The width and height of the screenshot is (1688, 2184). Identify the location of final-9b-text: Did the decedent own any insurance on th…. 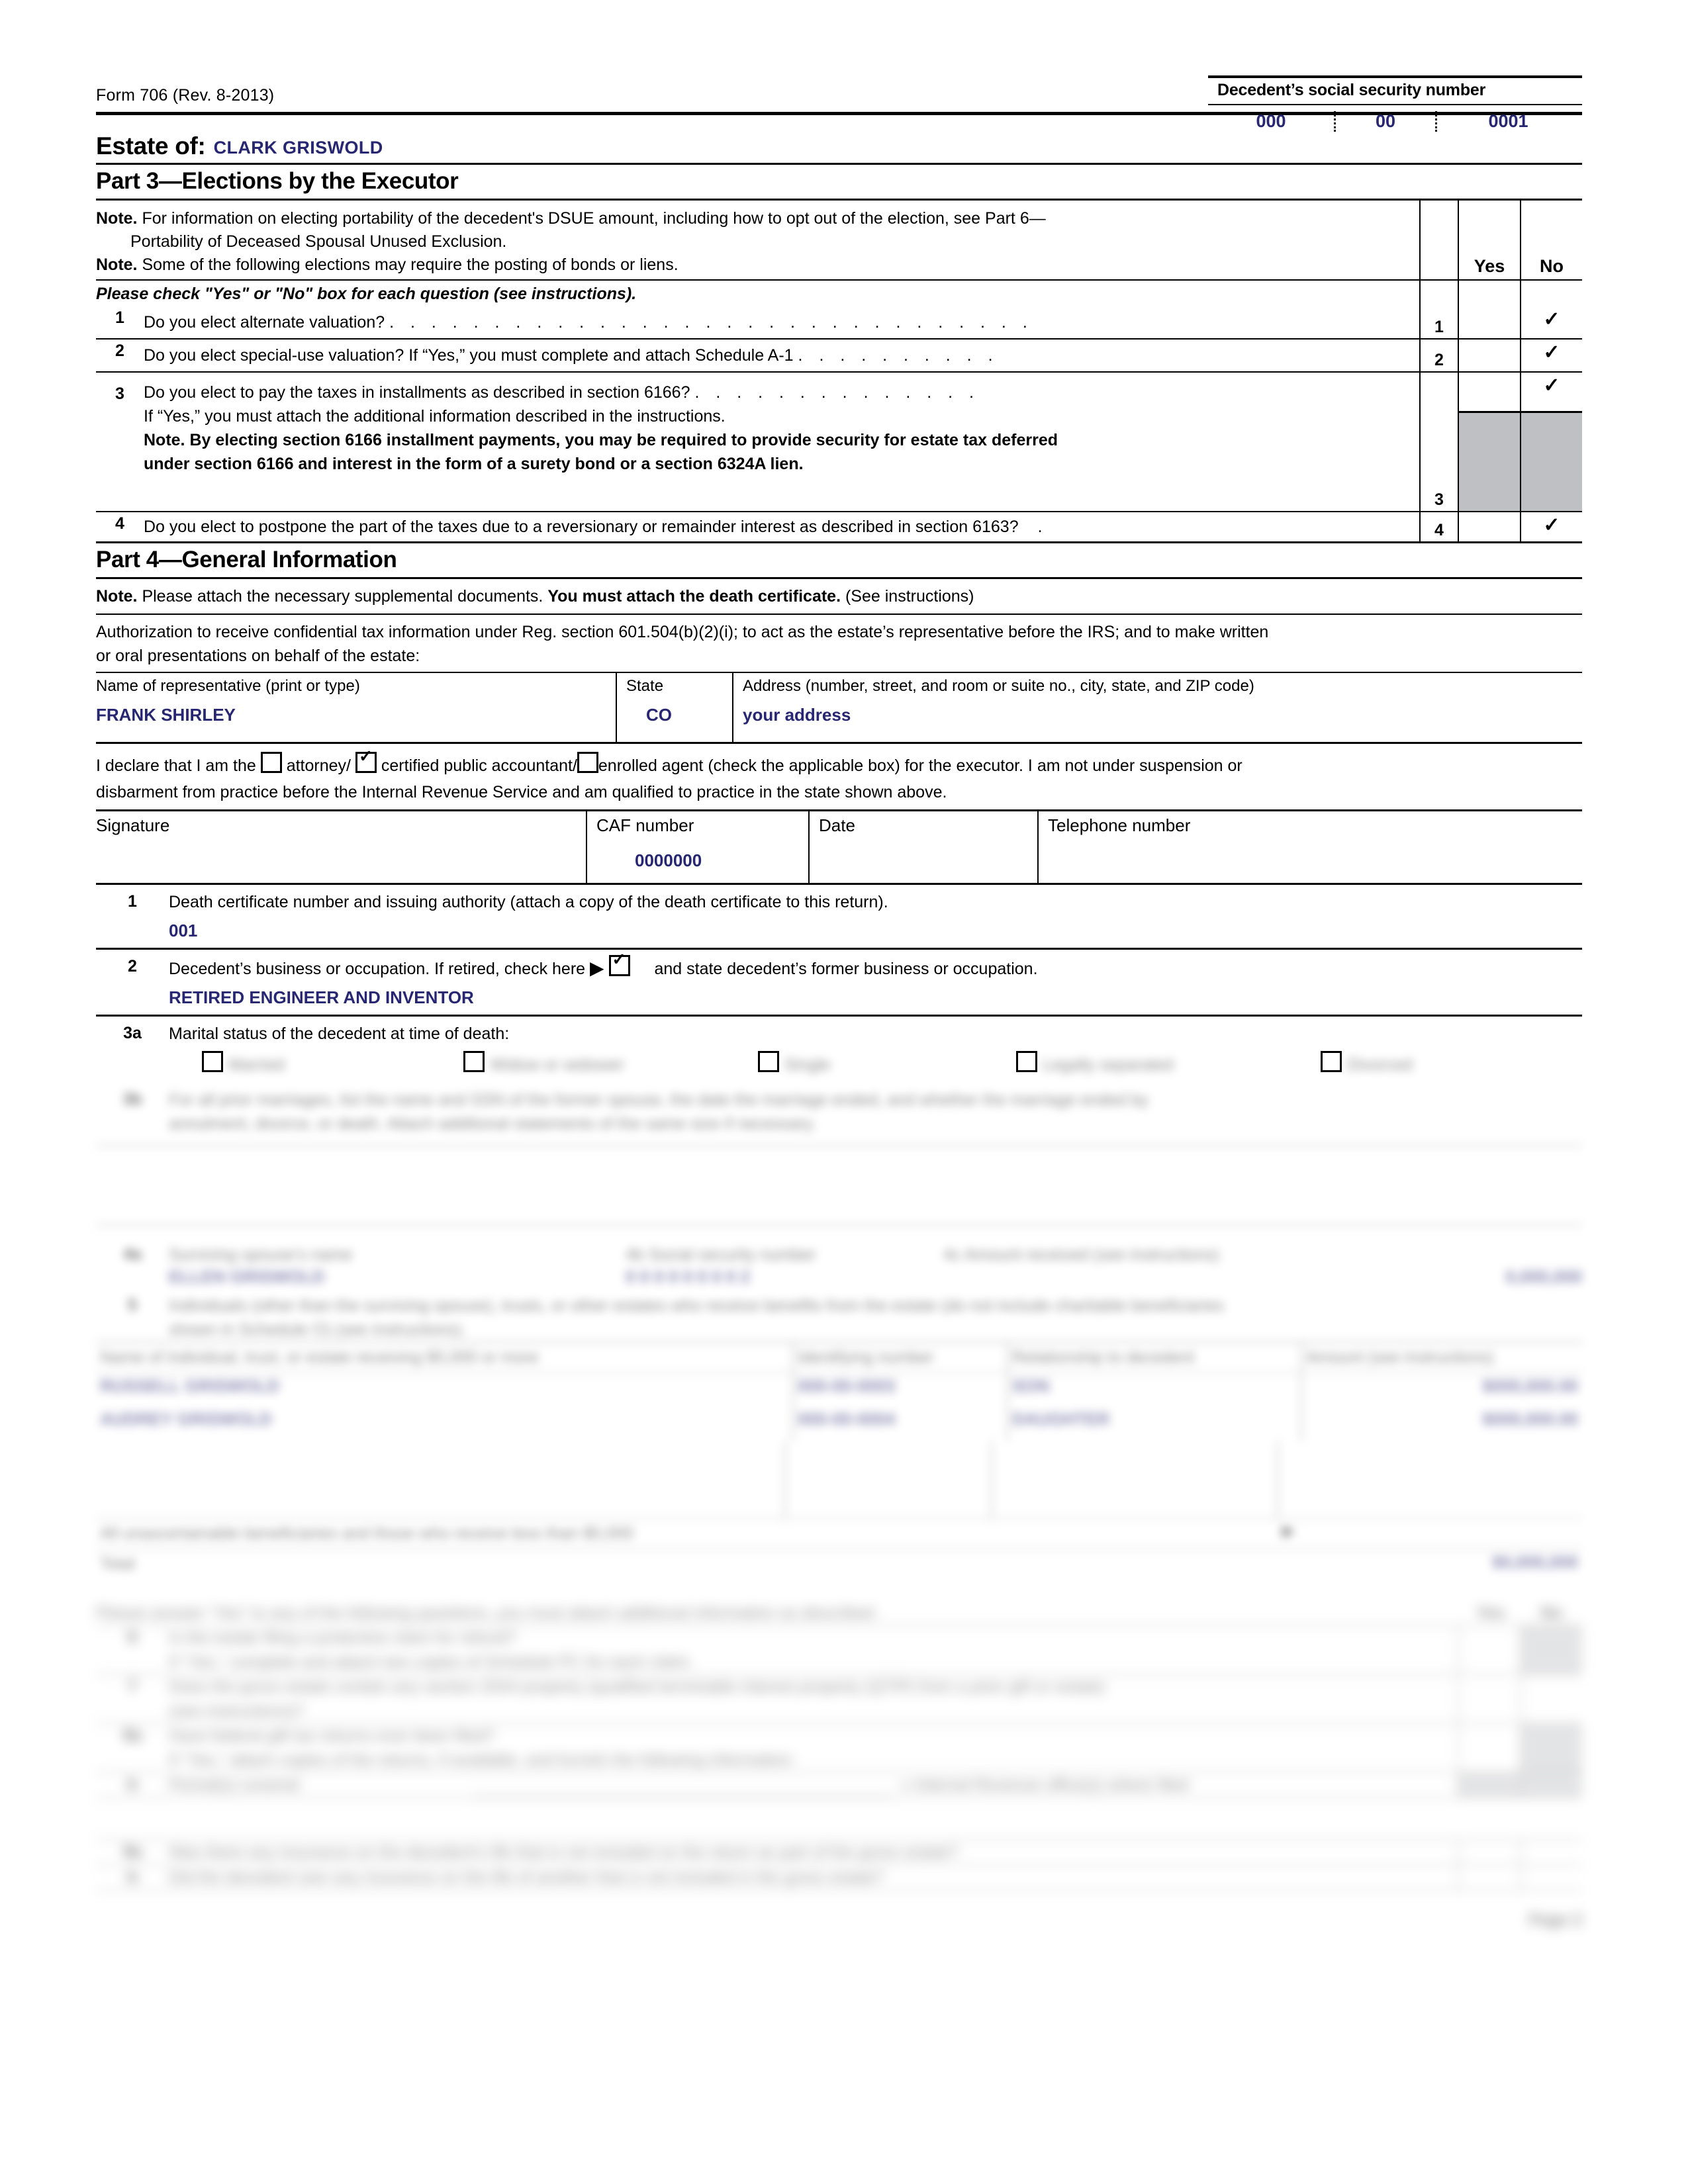
(526, 1877).